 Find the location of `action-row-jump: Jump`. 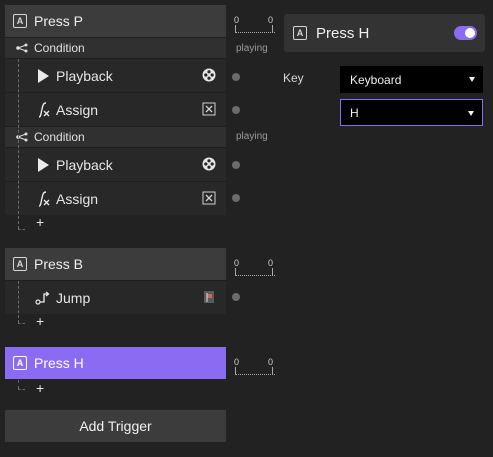

action-row-jump: Jump is located at coordinates (115, 297).